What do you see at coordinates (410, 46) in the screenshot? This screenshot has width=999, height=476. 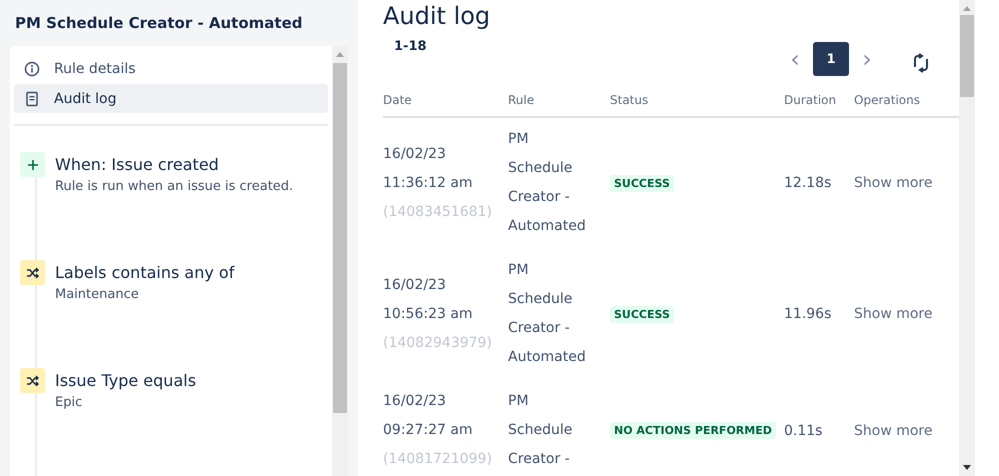 I see `result-range: 1-18` at bounding box center [410, 46].